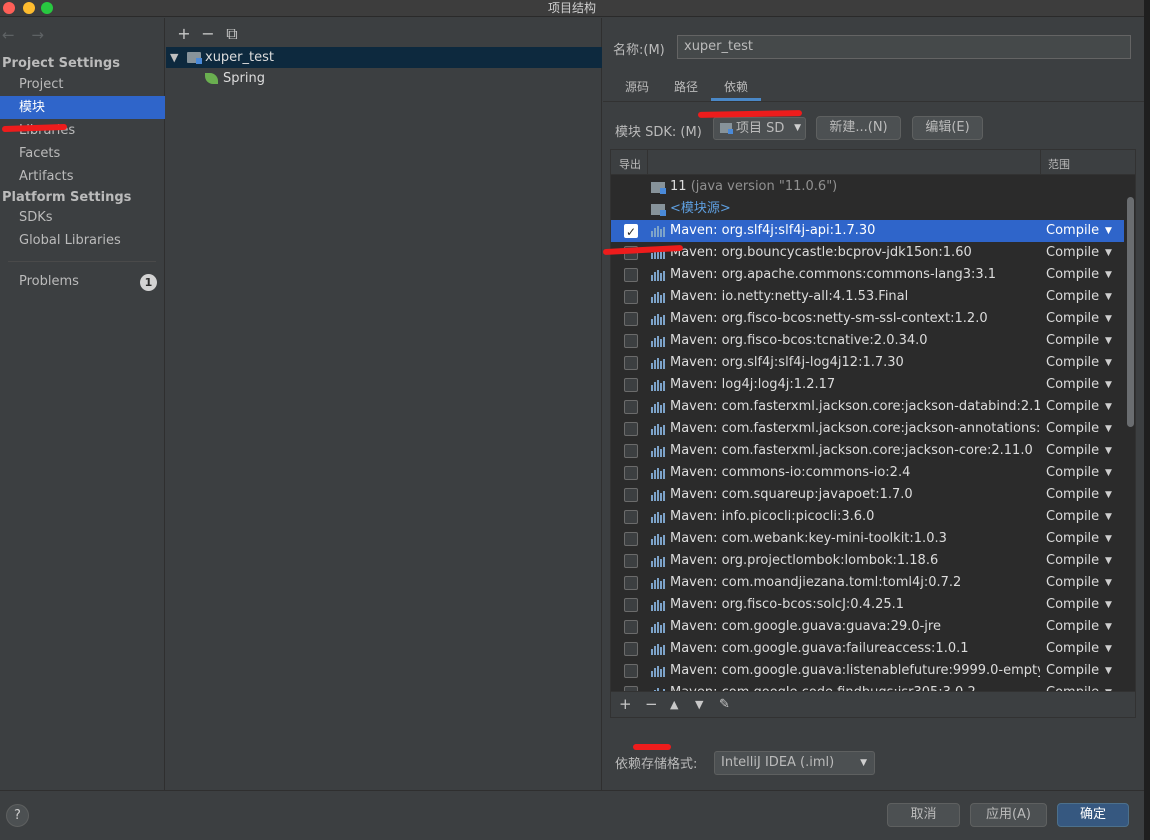  I want to click on tab-dependencies: 依赖, so click(736, 87).